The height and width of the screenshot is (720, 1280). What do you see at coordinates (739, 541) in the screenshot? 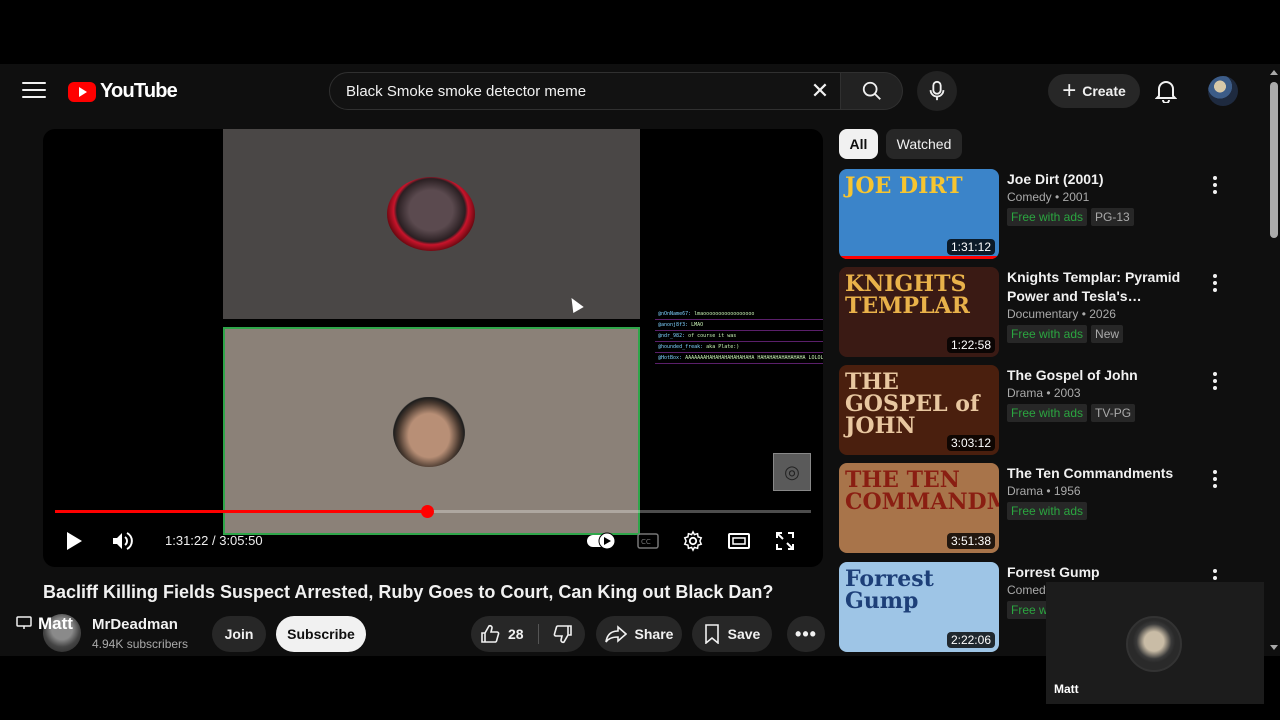
I see `theater-mode-button` at bounding box center [739, 541].